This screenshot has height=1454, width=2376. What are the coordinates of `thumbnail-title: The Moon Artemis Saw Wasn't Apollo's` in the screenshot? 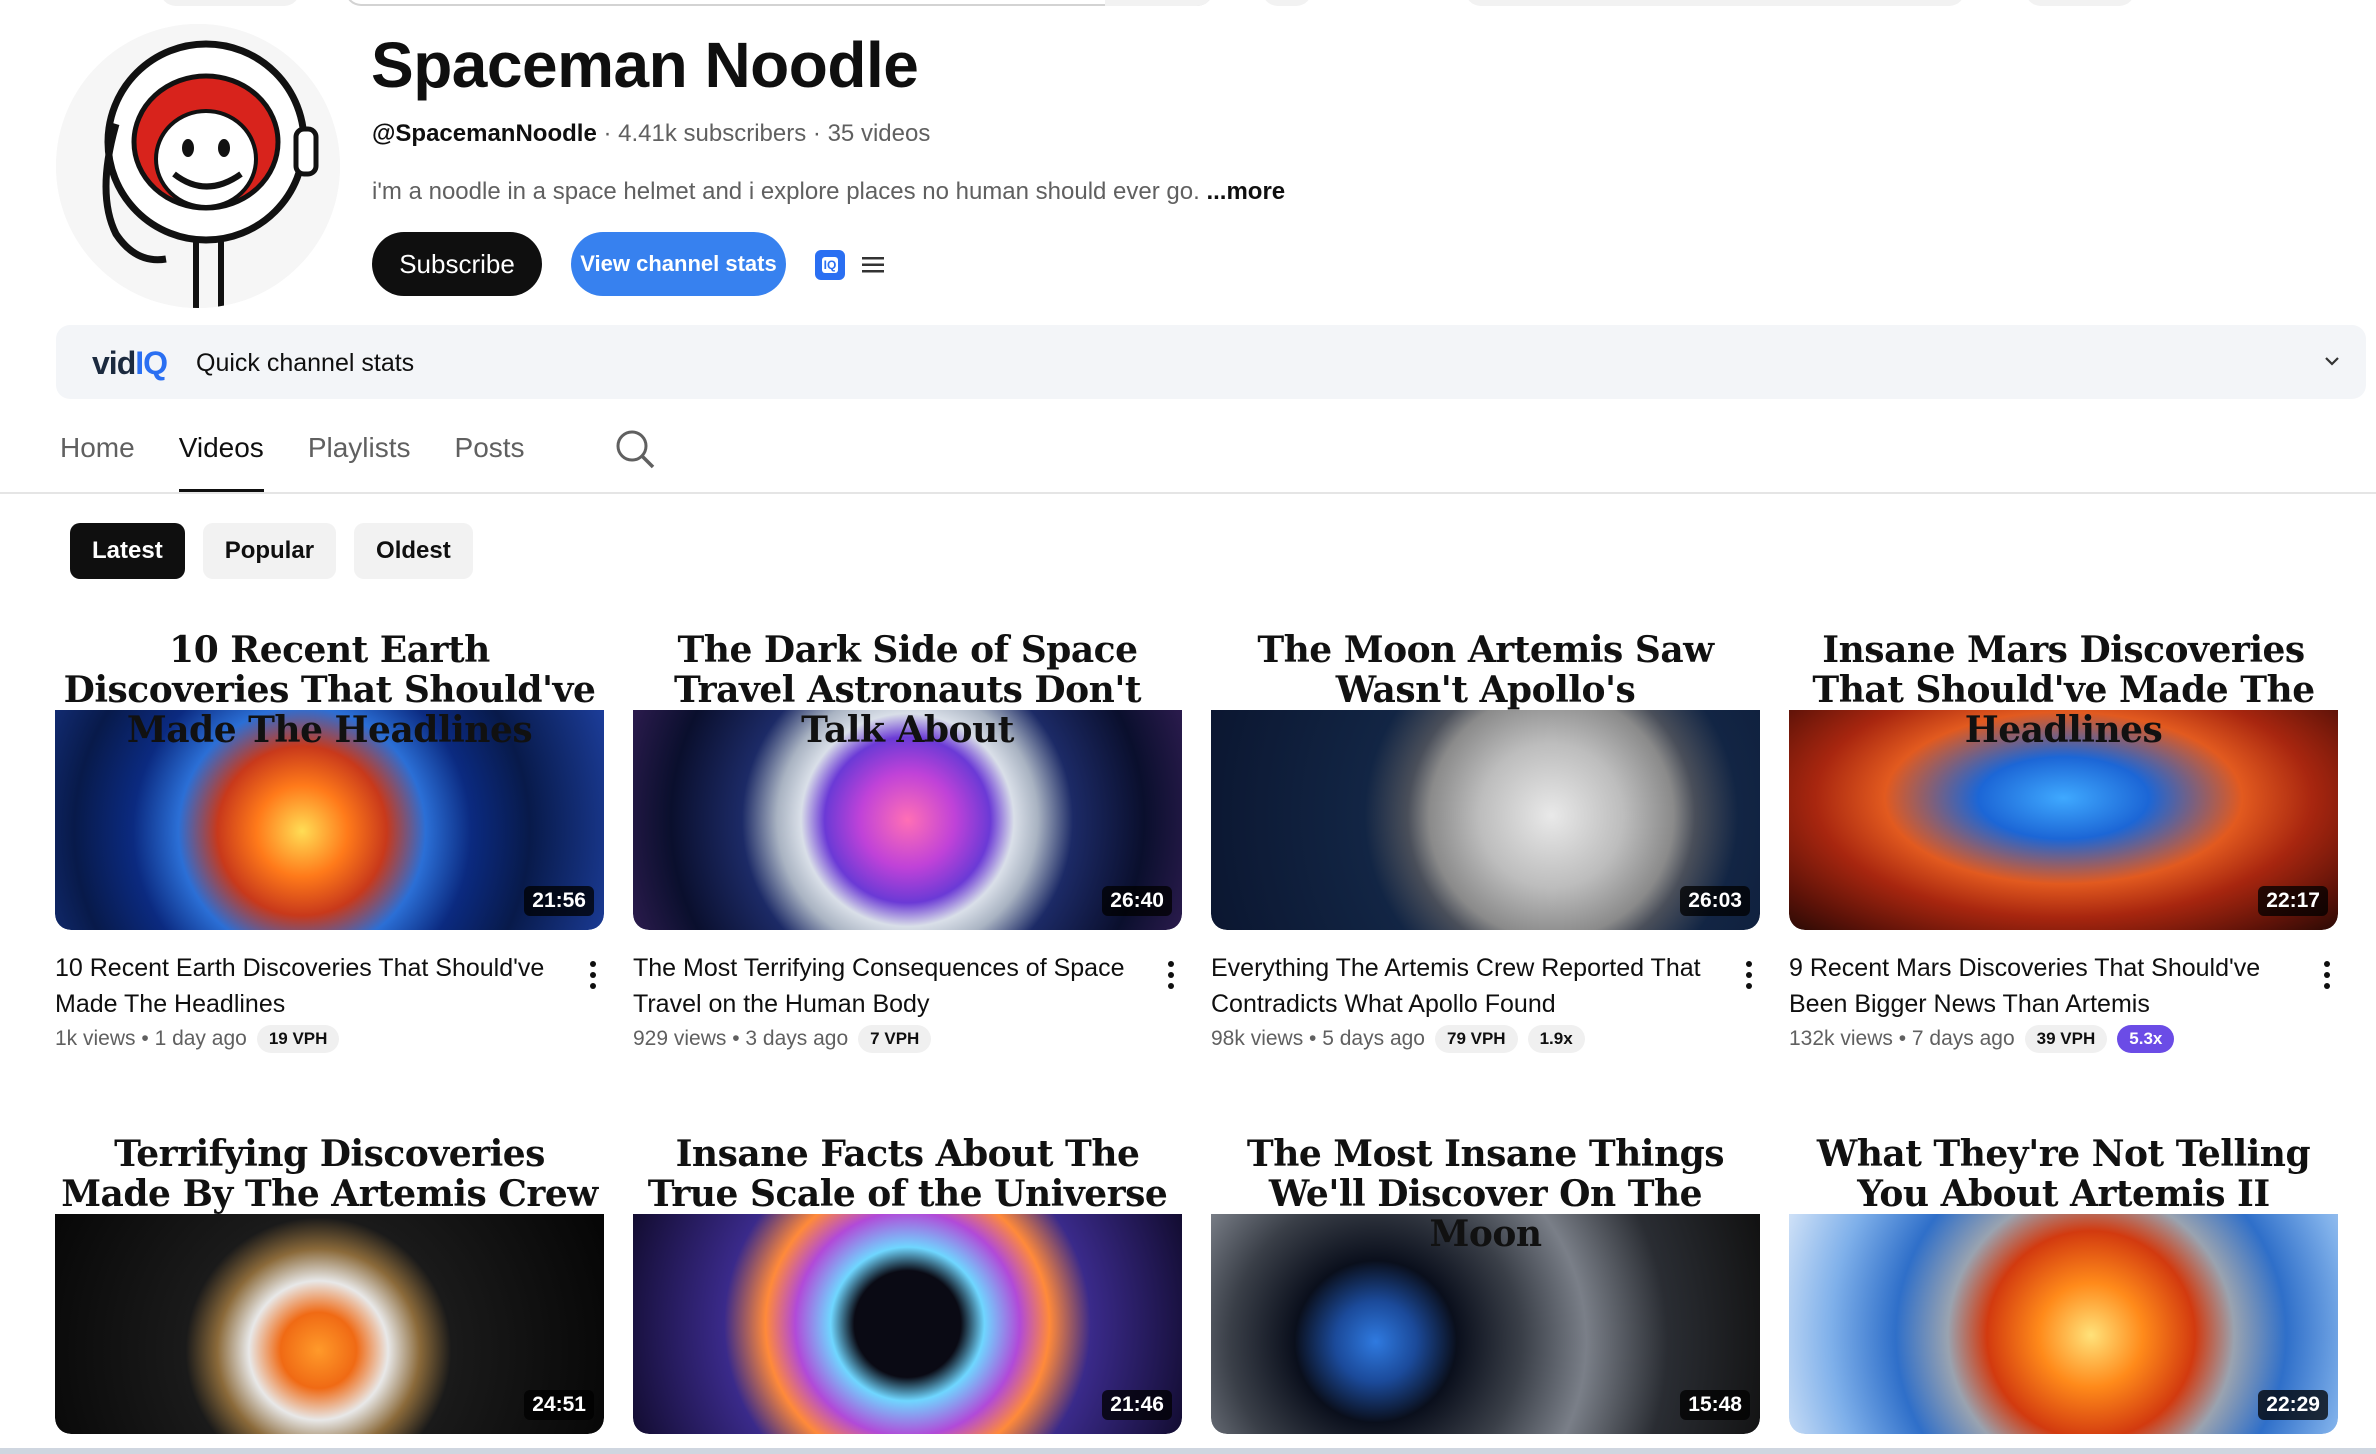 It's located at (1485, 670).